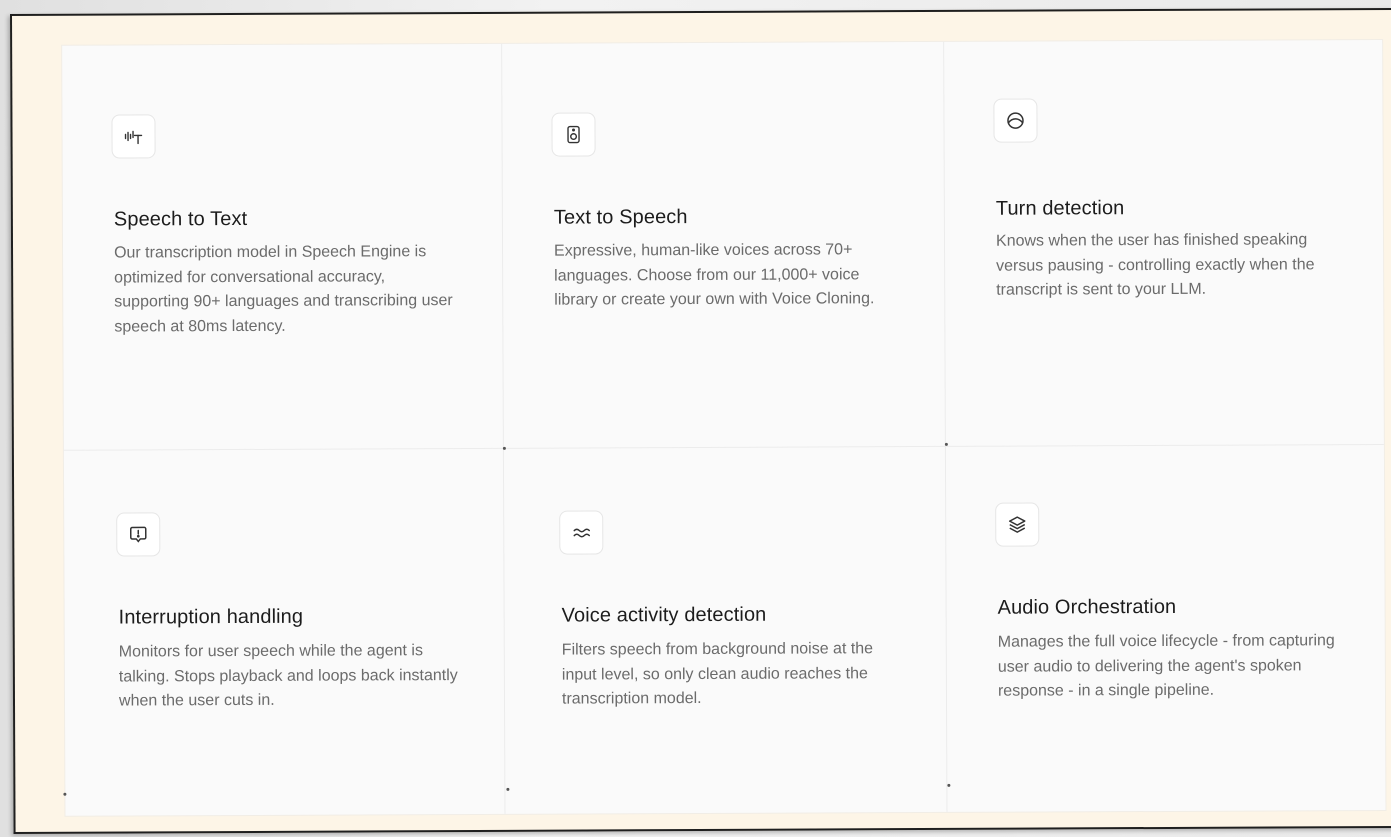 This screenshot has width=1391, height=837. What do you see at coordinates (1017, 524) in the screenshot?
I see `layers-icon` at bounding box center [1017, 524].